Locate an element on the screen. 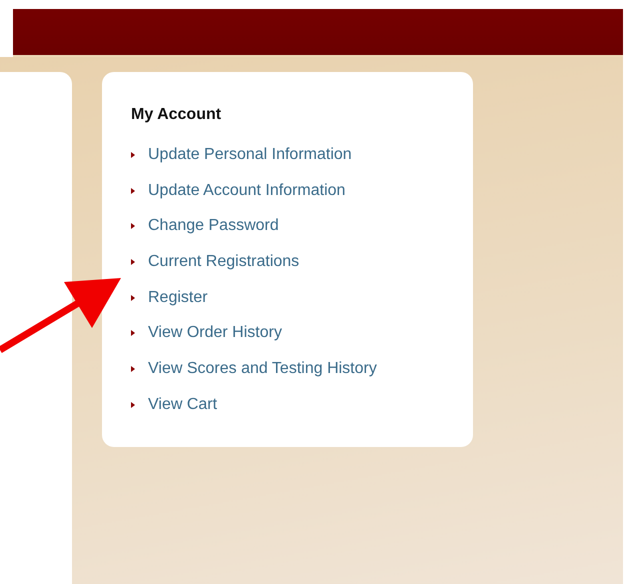  menu-link: Change Password is located at coordinates (213, 226).